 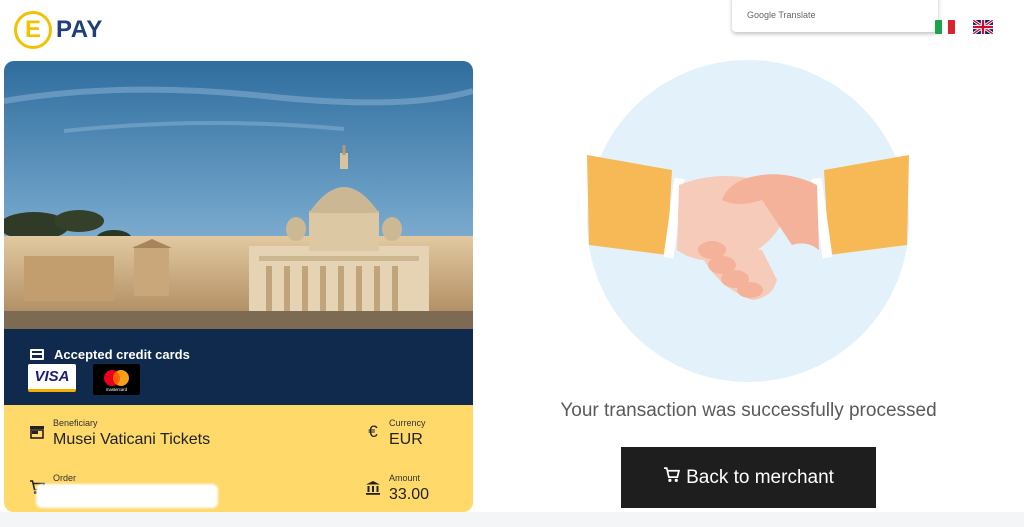 I want to click on accepted-cards-label: Accepted credit cards, so click(x=122, y=354).